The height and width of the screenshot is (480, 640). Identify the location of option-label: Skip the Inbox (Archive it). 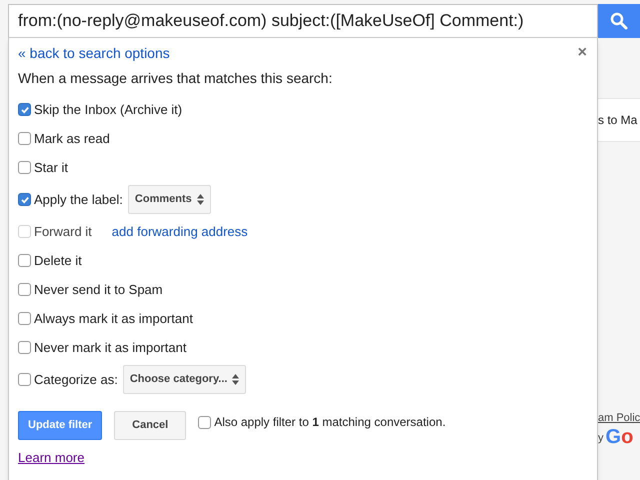
(108, 109).